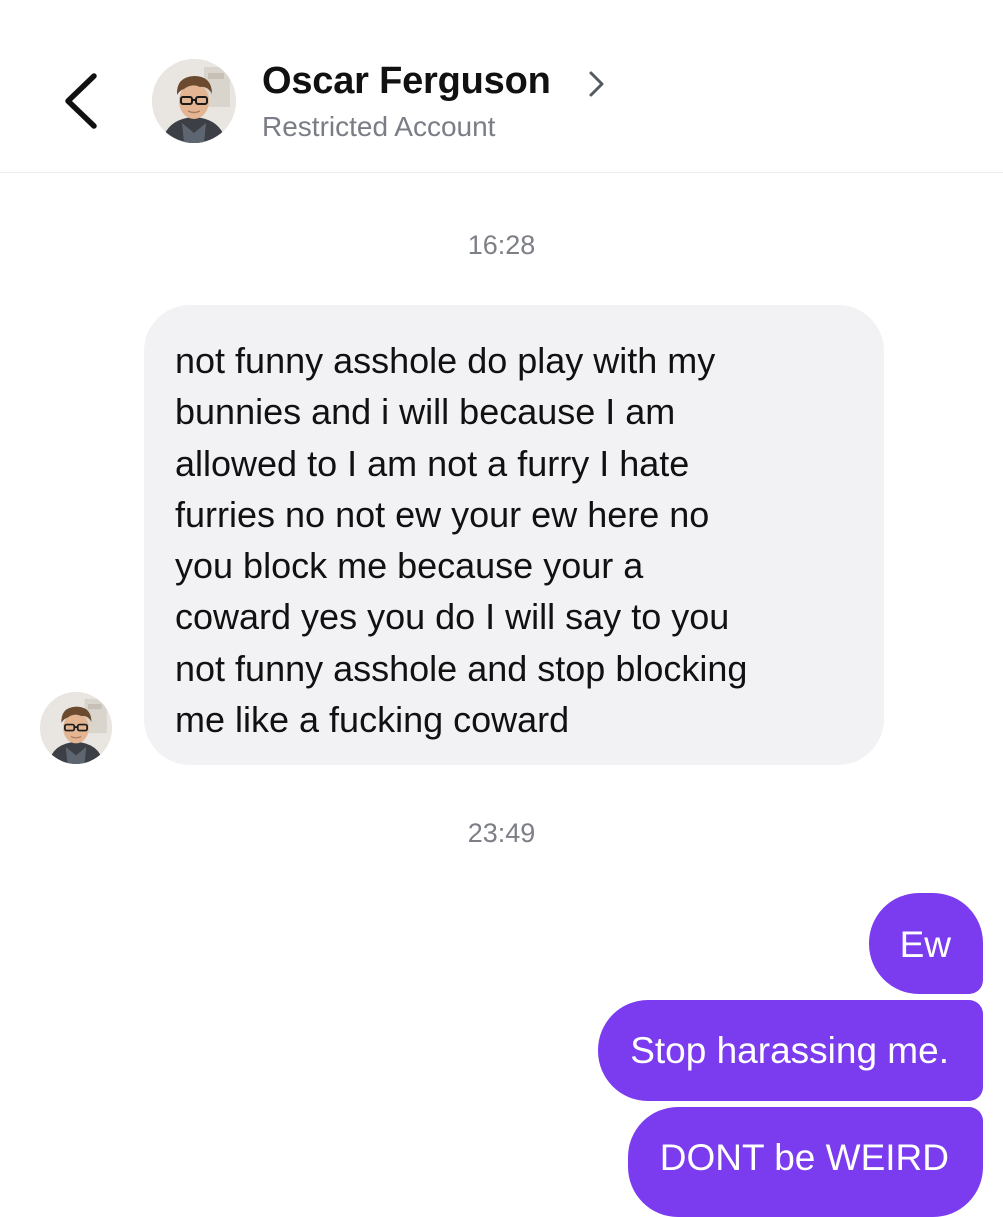 Image resolution: width=1003 pixels, height=1217 pixels. I want to click on message-line: you block me because your a, so click(409, 566).